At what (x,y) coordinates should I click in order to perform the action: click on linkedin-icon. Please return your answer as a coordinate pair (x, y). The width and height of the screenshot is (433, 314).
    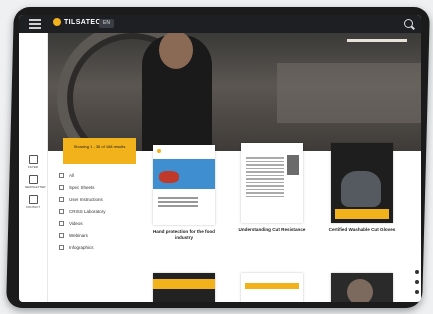
    Looking at the image, I should click on (417, 292).